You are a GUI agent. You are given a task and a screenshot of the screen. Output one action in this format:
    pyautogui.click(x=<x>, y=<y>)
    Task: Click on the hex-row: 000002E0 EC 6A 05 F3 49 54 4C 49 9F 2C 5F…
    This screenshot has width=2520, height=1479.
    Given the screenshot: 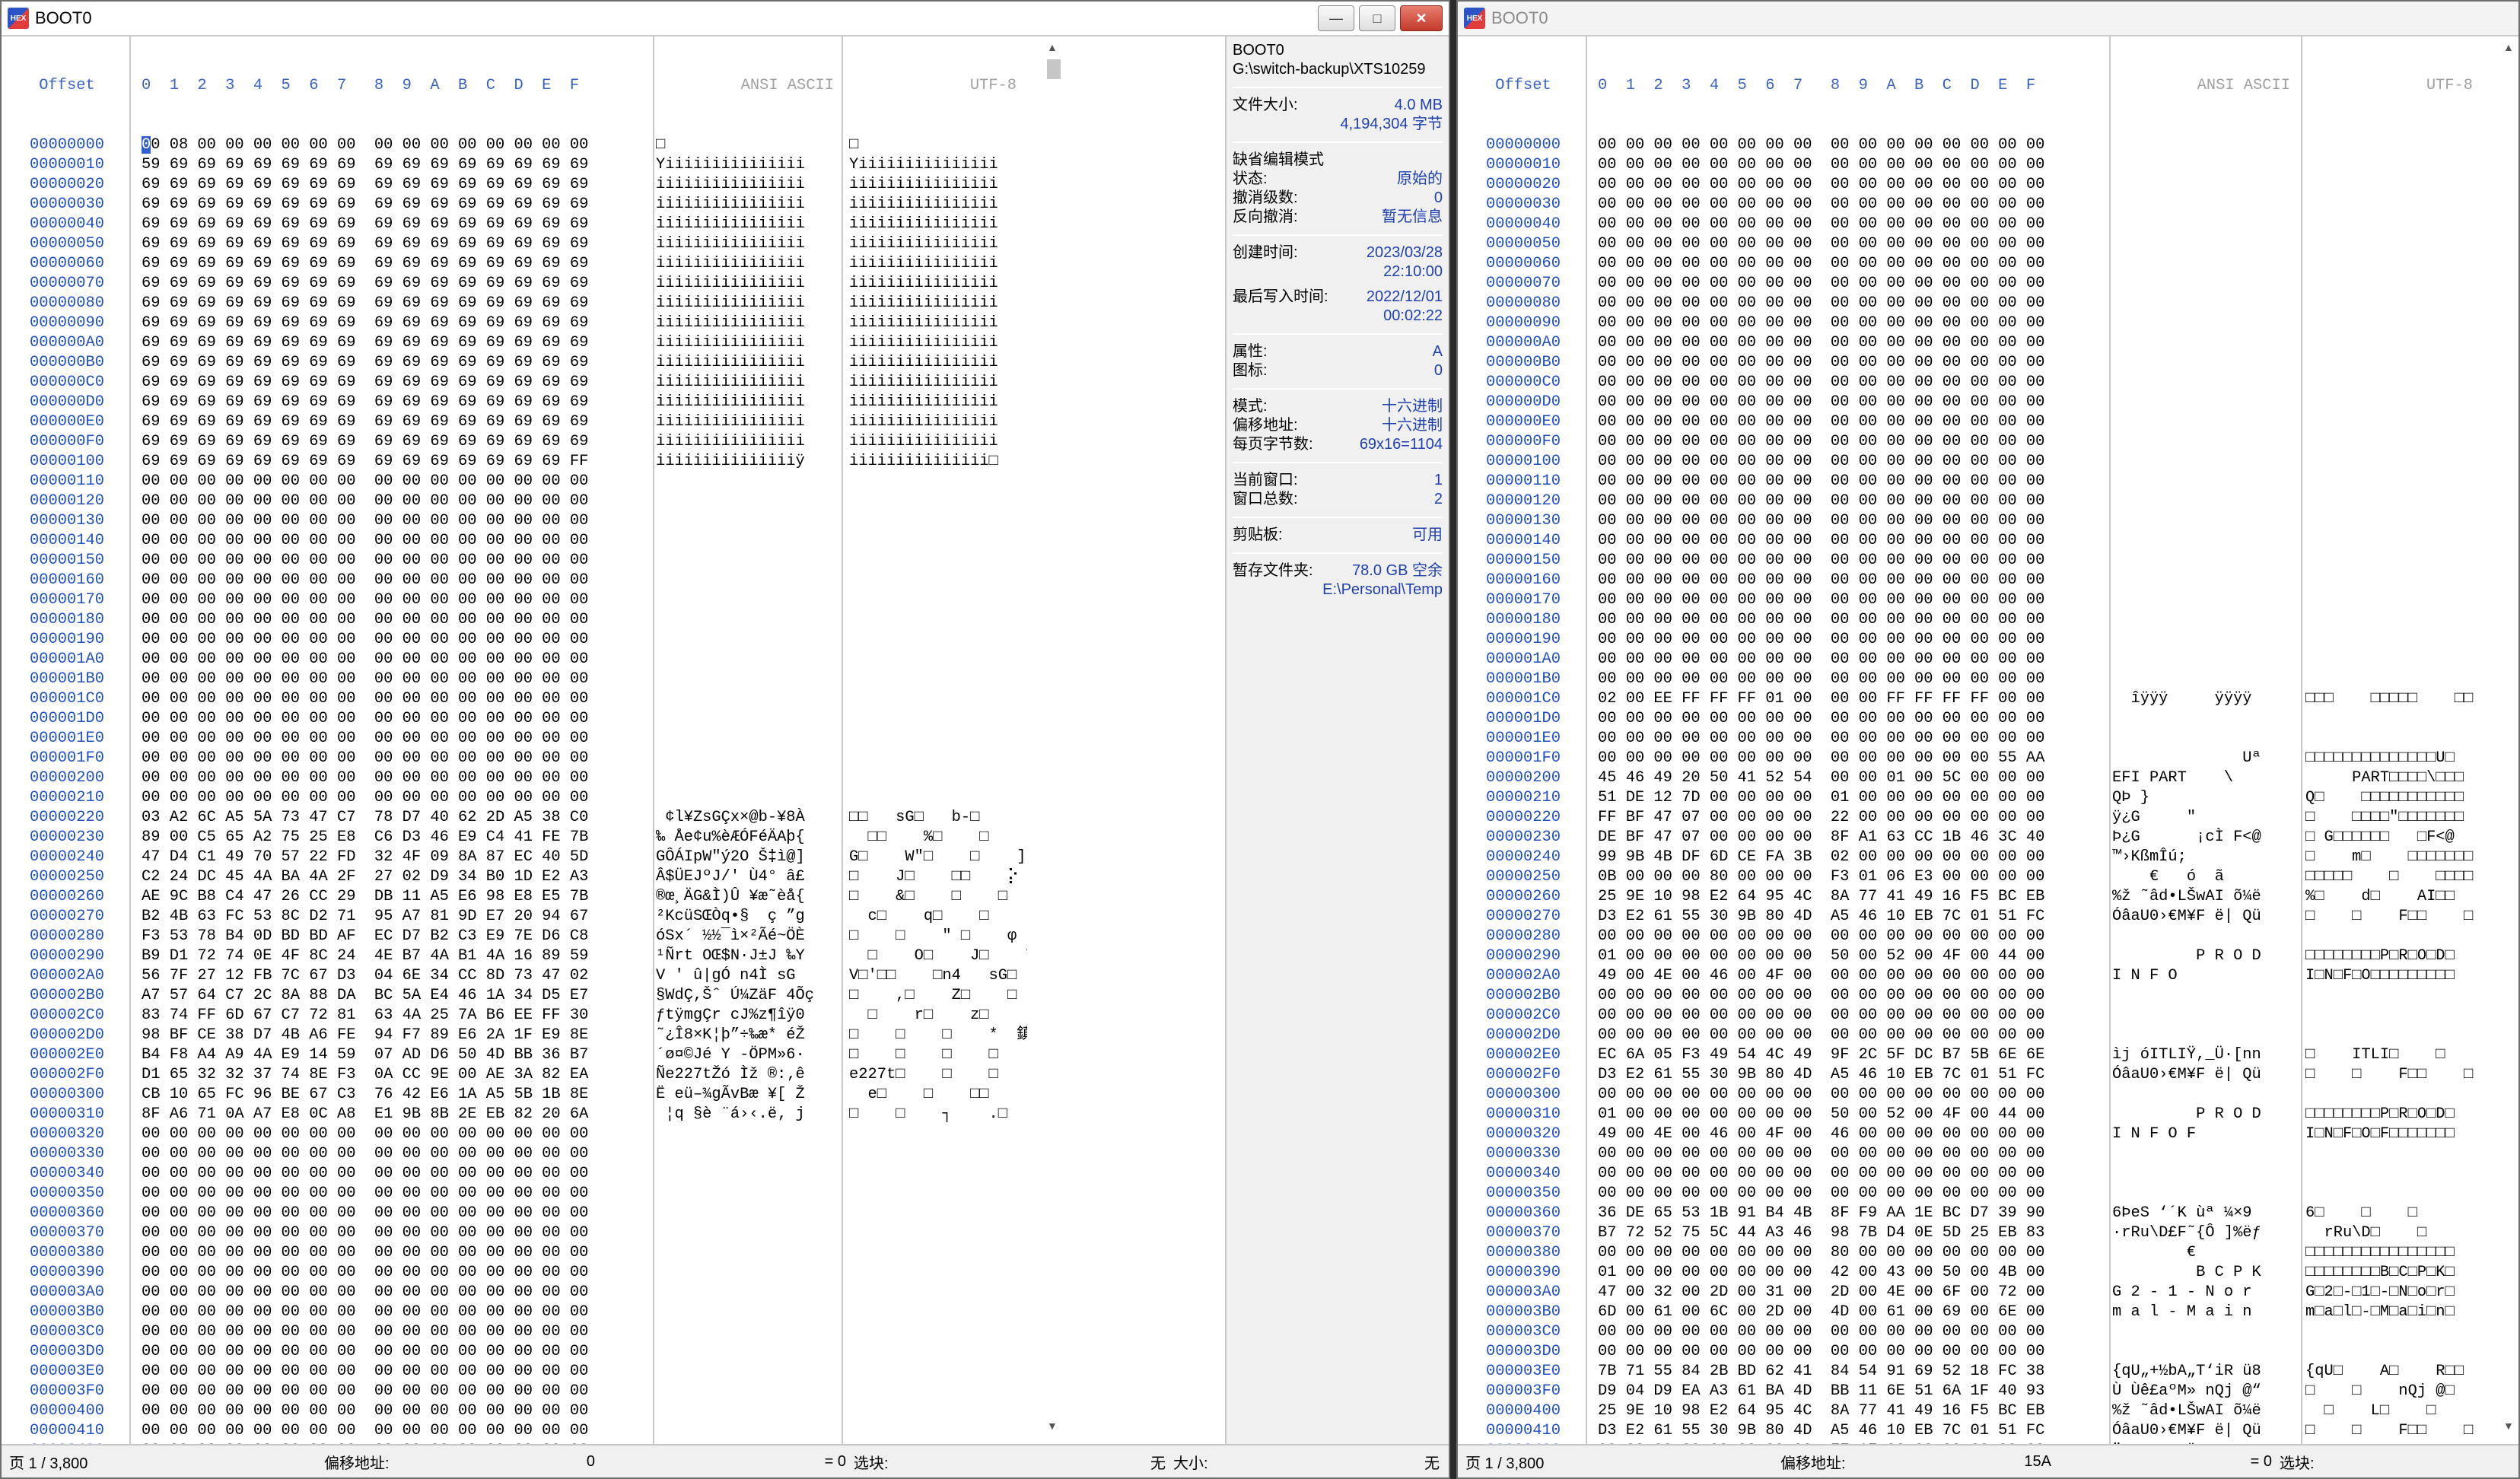 What is the action you would take?
    pyautogui.click(x=1978, y=1055)
    